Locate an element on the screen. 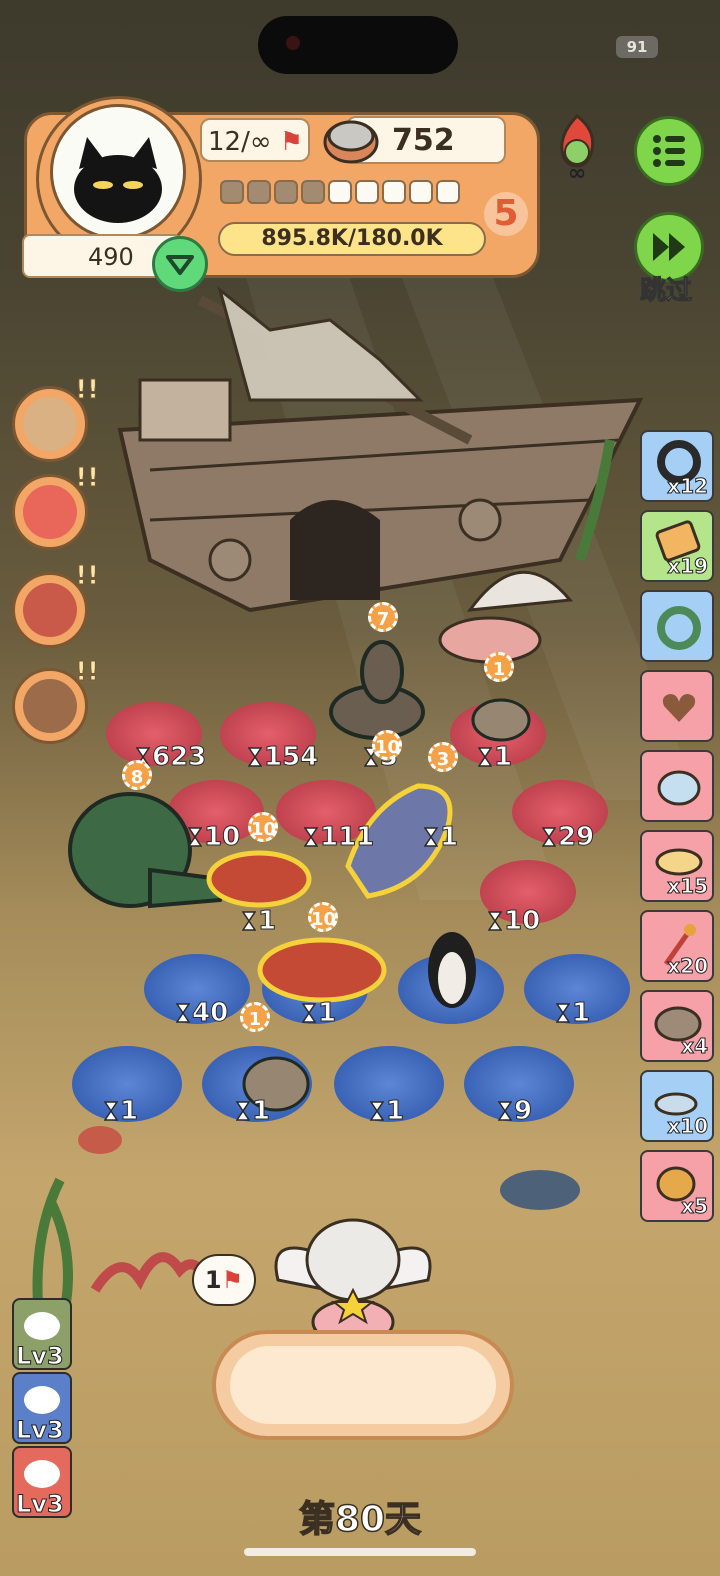 The width and height of the screenshot is (720, 1576). stage-number: 5 is located at coordinates (506, 214).